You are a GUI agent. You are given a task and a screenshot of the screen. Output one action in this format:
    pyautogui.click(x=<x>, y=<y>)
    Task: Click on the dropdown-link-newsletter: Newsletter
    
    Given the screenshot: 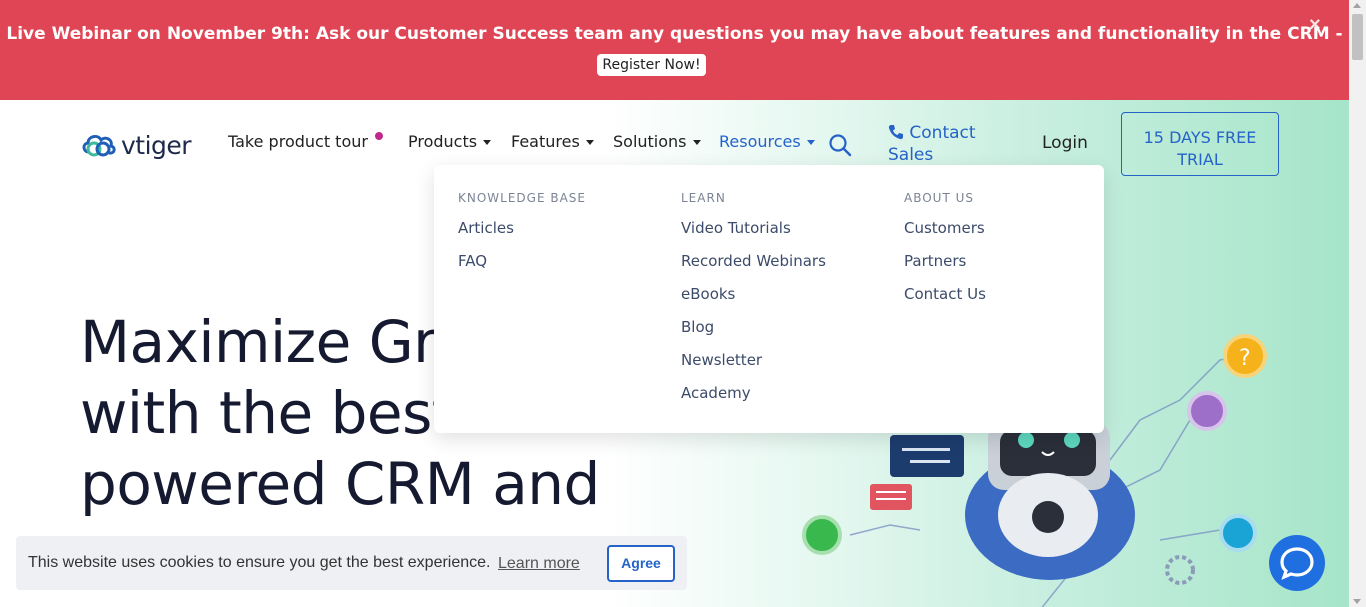 What is the action you would take?
    pyautogui.click(x=753, y=366)
    